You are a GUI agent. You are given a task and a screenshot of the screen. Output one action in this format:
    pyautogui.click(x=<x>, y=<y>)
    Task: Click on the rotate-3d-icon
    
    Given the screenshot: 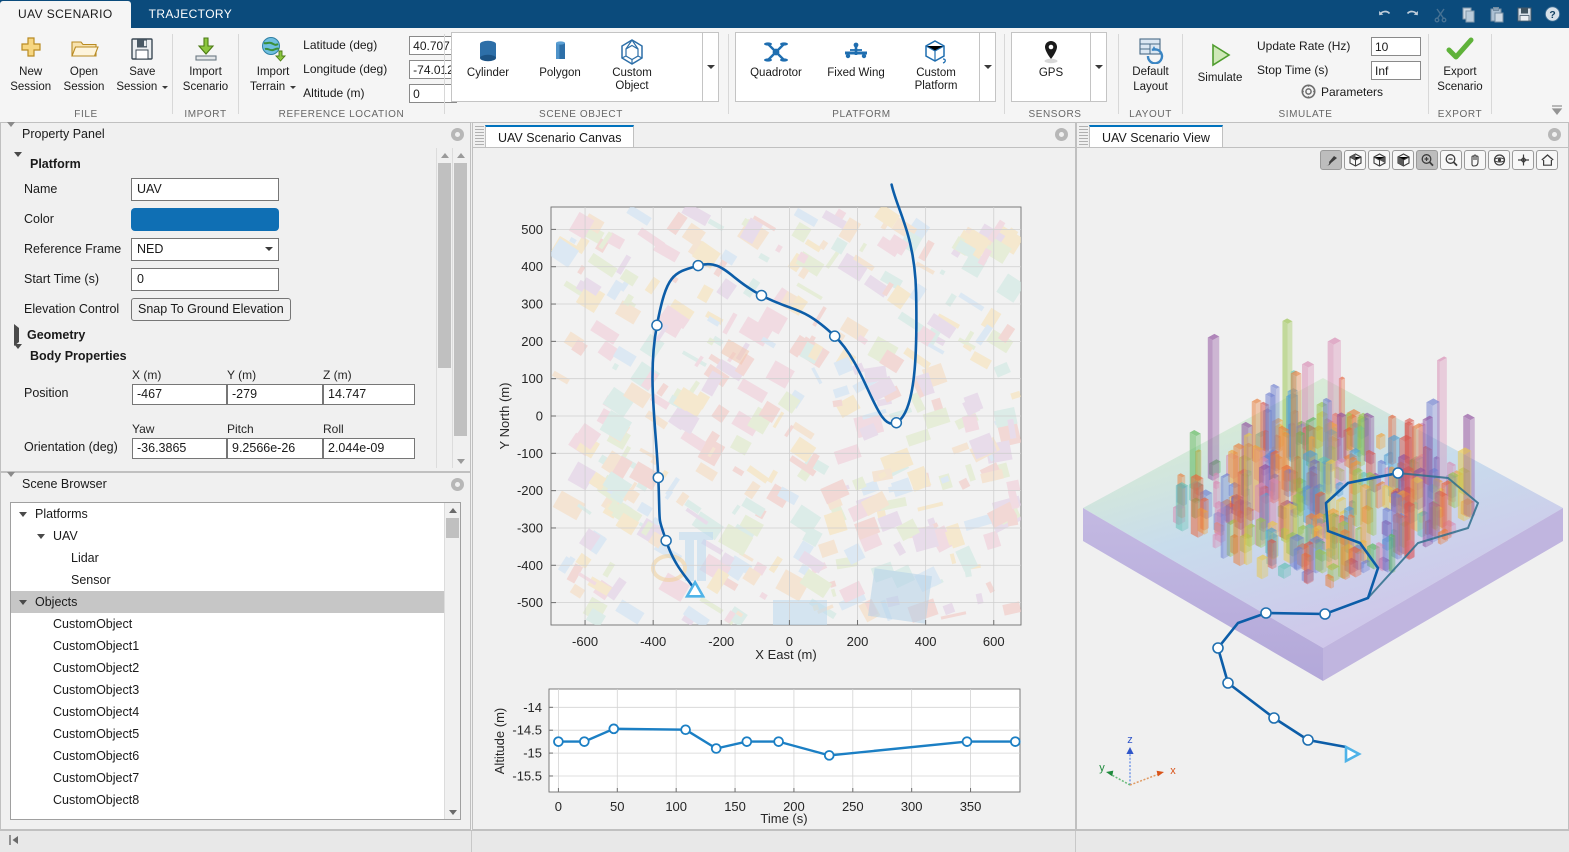 What is the action you would take?
    pyautogui.click(x=1499, y=160)
    